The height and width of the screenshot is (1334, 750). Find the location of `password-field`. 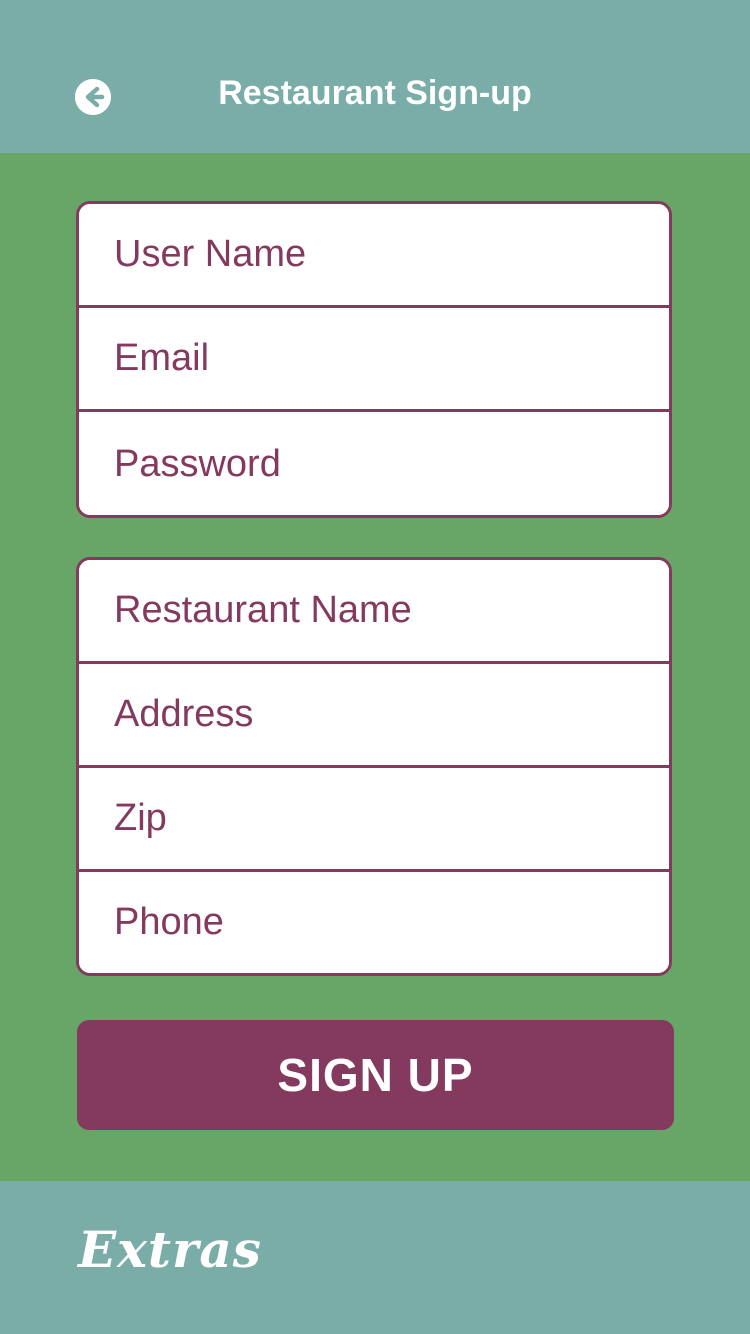

password-field is located at coordinates (374, 463).